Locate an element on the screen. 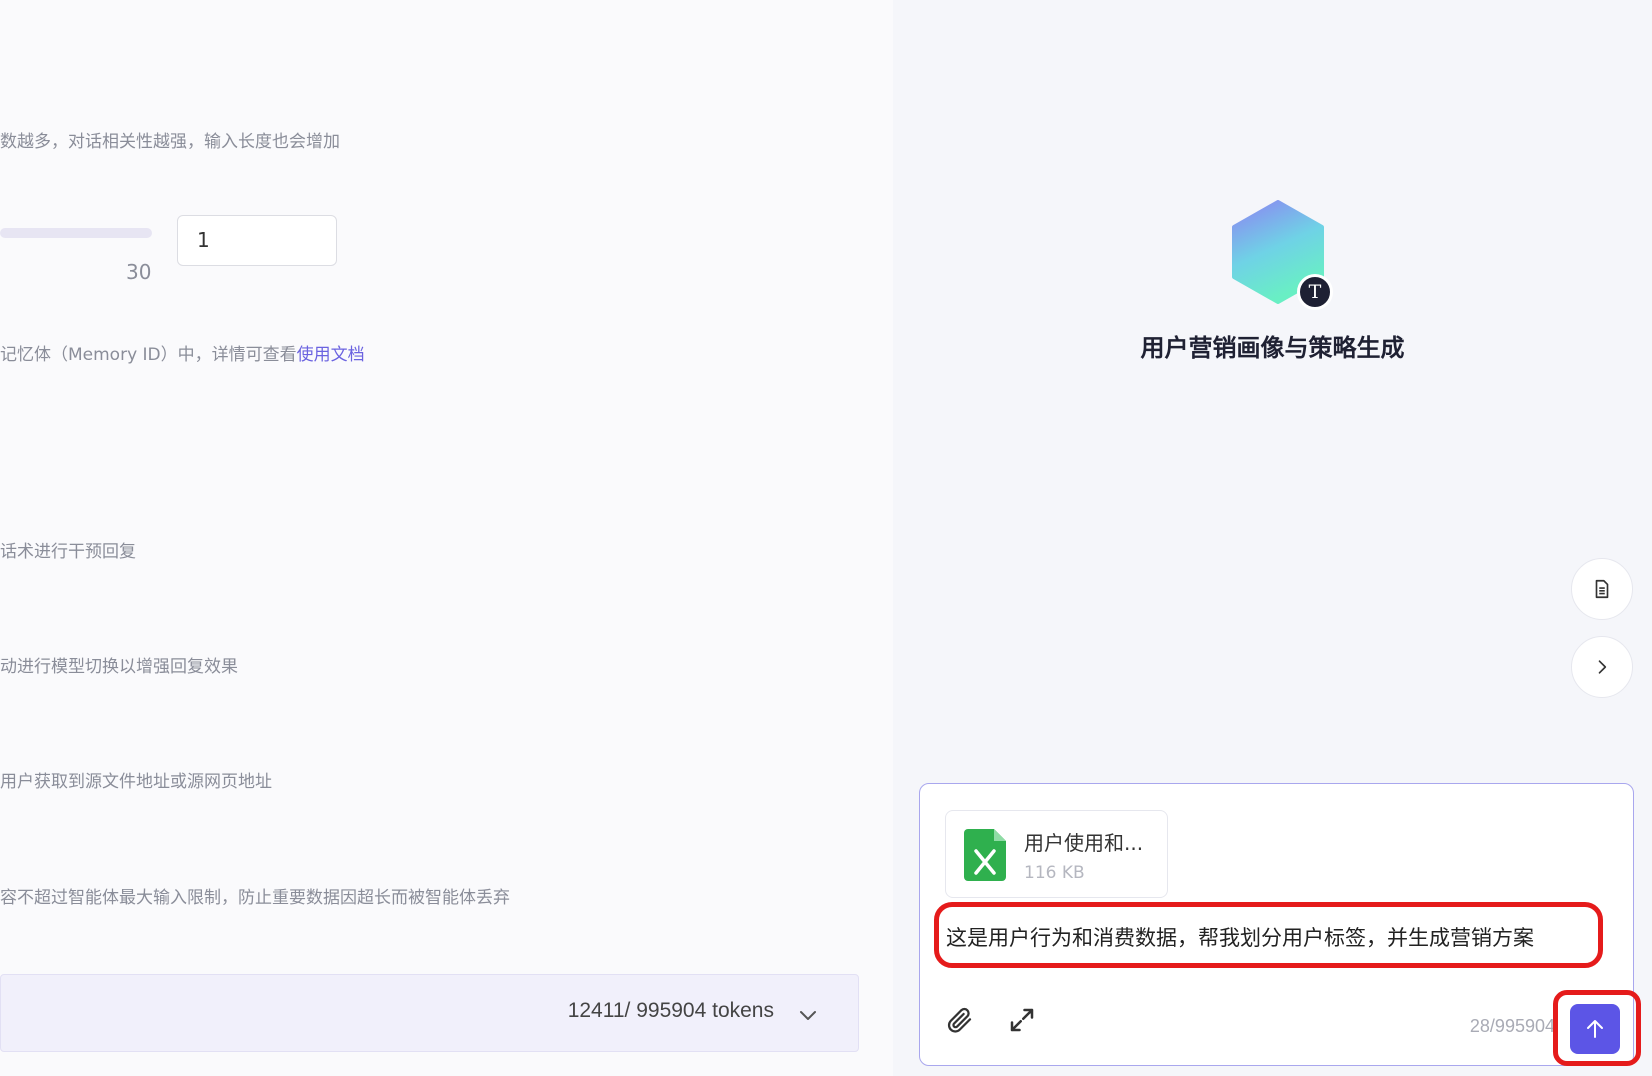  excel-file-icon is located at coordinates (985, 855).